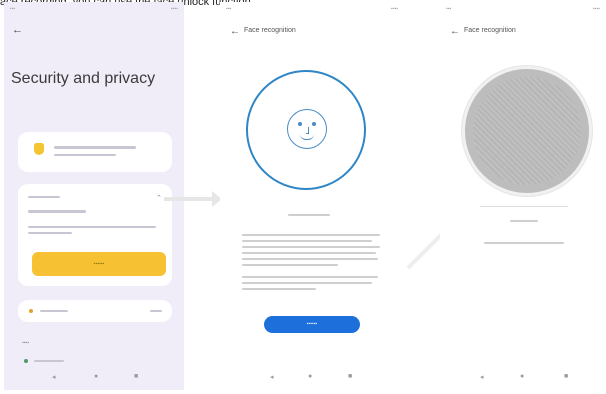 The image size is (606, 394). What do you see at coordinates (95, 152) in the screenshot?
I see `face-unlock-card` at bounding box center [95, 152].